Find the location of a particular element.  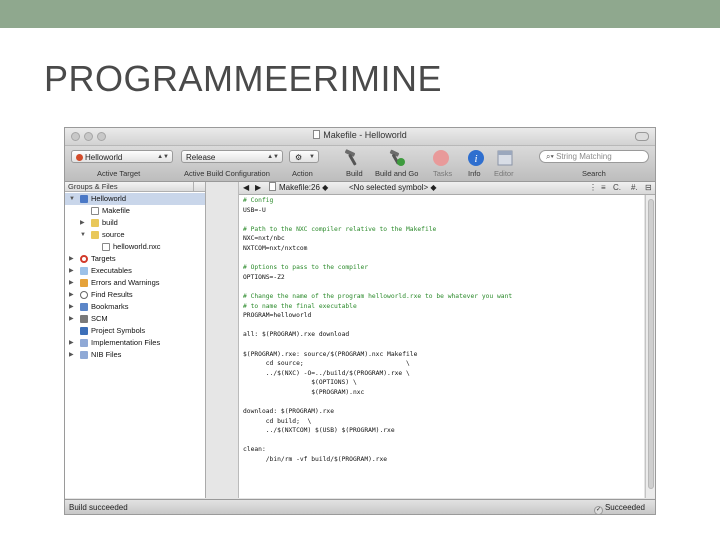

window-title: Makefile - Helloworld is located at coordinates (360, 135).